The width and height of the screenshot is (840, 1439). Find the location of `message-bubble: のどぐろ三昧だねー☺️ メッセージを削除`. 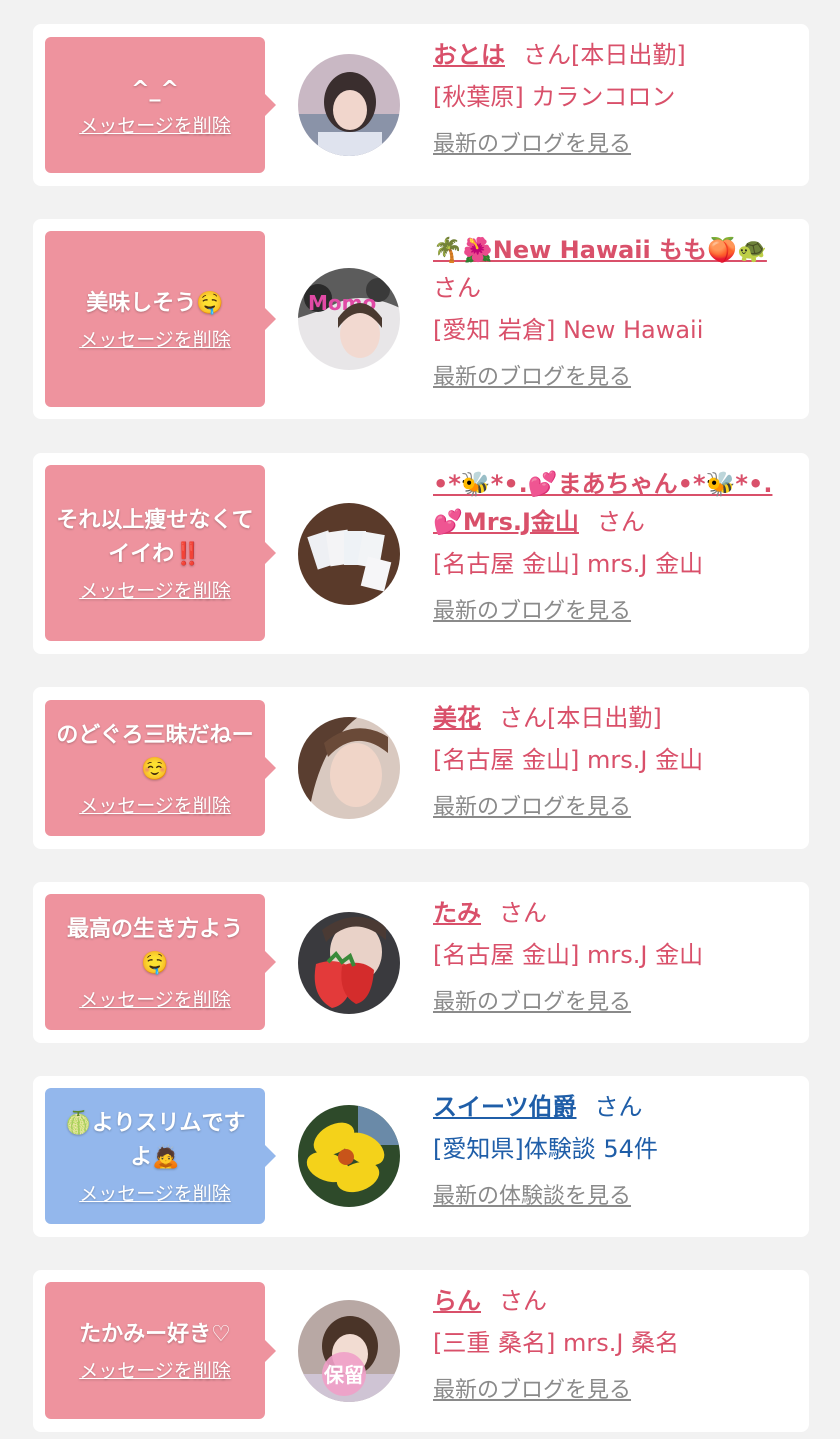

message-bubble: のどぐろ三昧だねー☺️ メッセージを削除 is located at coordinates (160, 768).